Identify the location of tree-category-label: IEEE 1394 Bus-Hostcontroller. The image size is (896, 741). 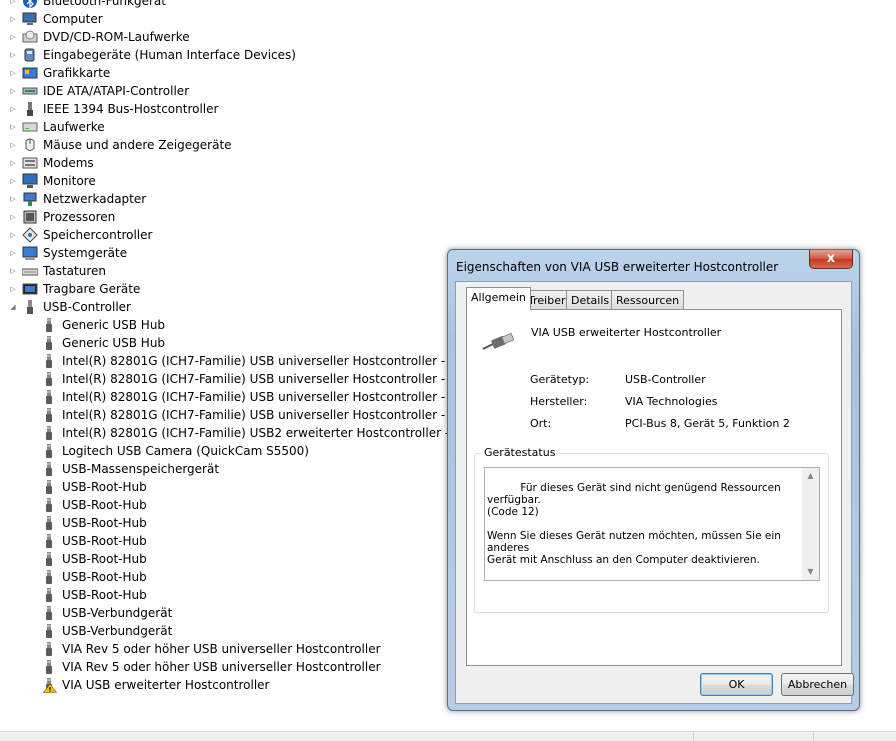
(131, 109).